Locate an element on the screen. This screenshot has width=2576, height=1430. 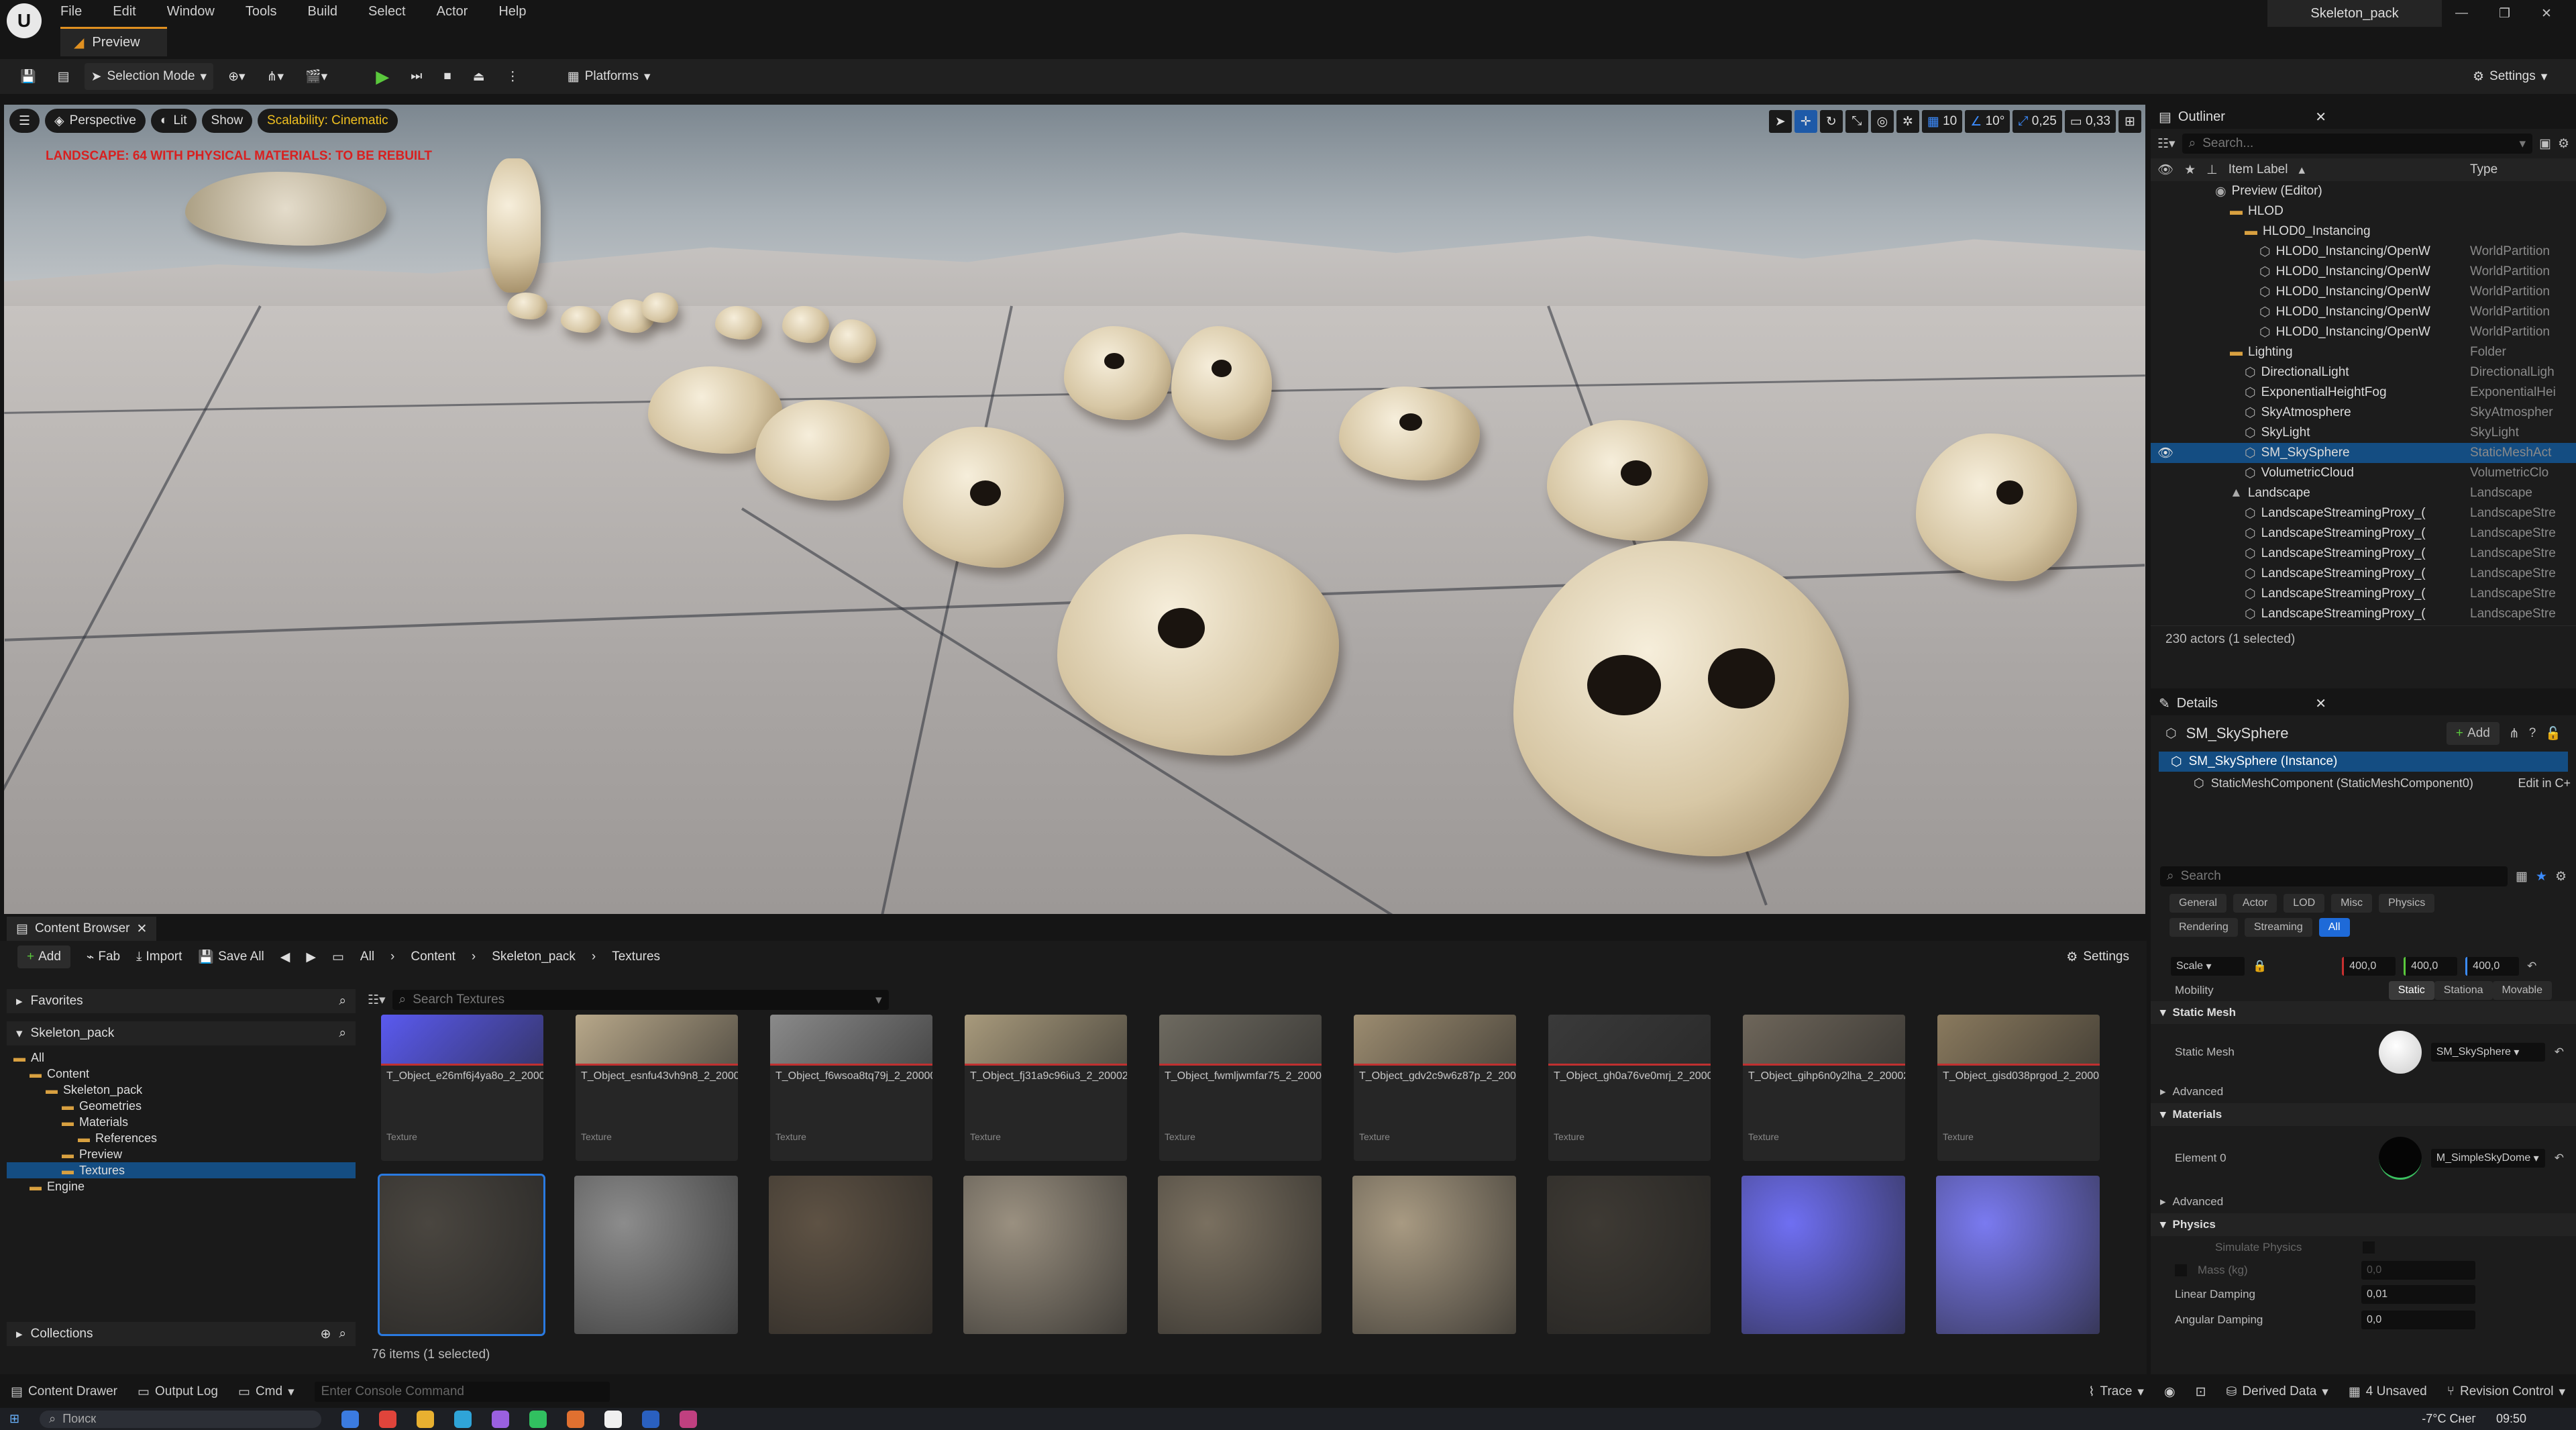
console-input: Enter Console Command is located at coordinates (462, 1392).